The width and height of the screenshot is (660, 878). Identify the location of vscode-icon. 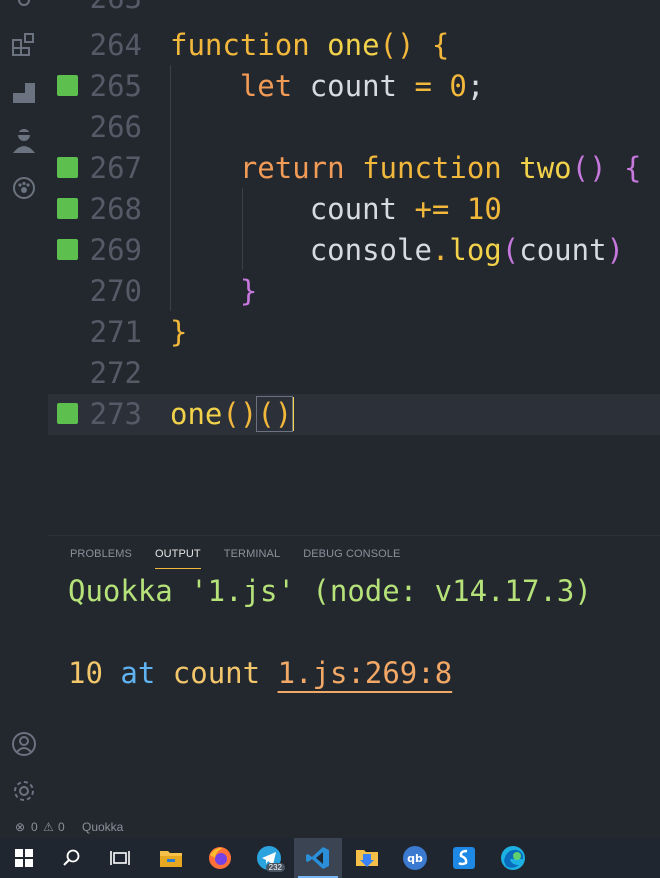
(318, 858).